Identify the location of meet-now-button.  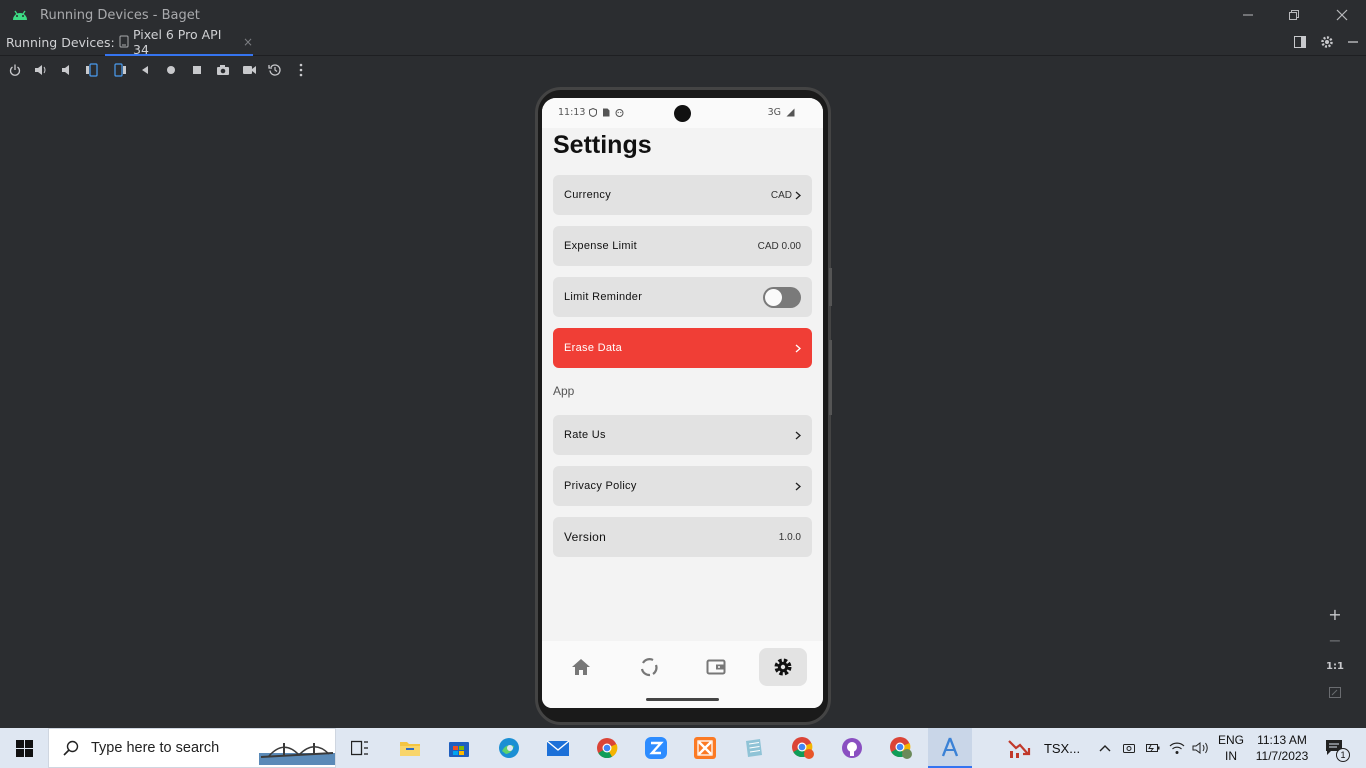
(1129, 748).